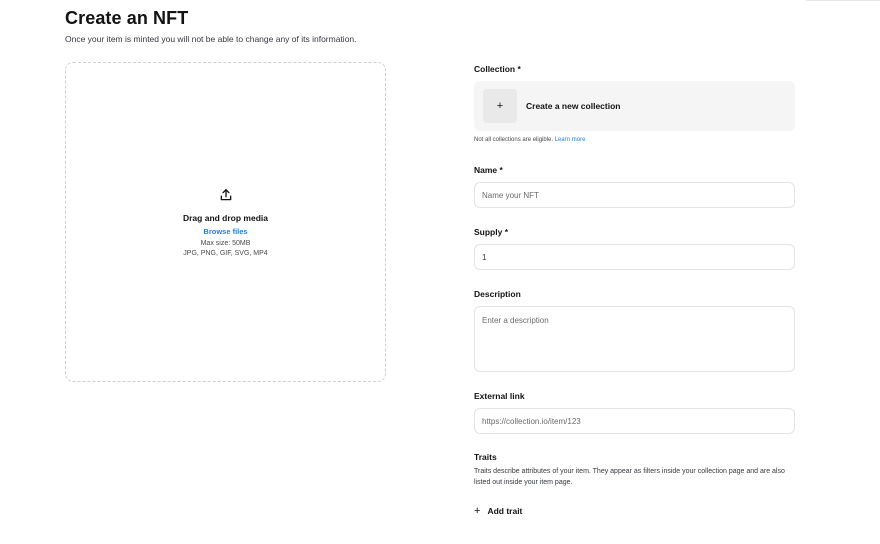 The height and width of the screenshot is (544, 880). I want to click on top-divider, so click(843, 0).